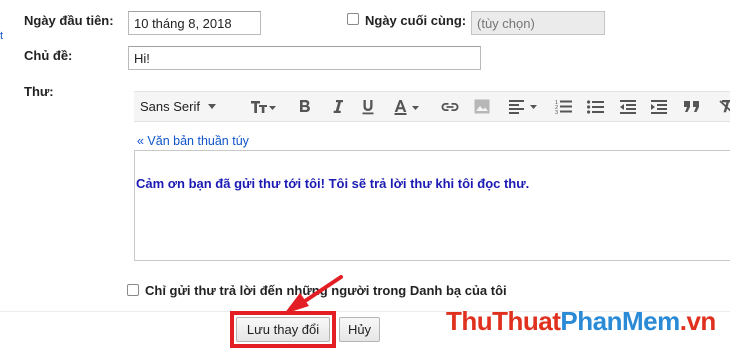  Describe the element at coordinates (581, 321) in the screenshot. I see `watermark-logo: ThuThuatPhanMem.vn` at that location.